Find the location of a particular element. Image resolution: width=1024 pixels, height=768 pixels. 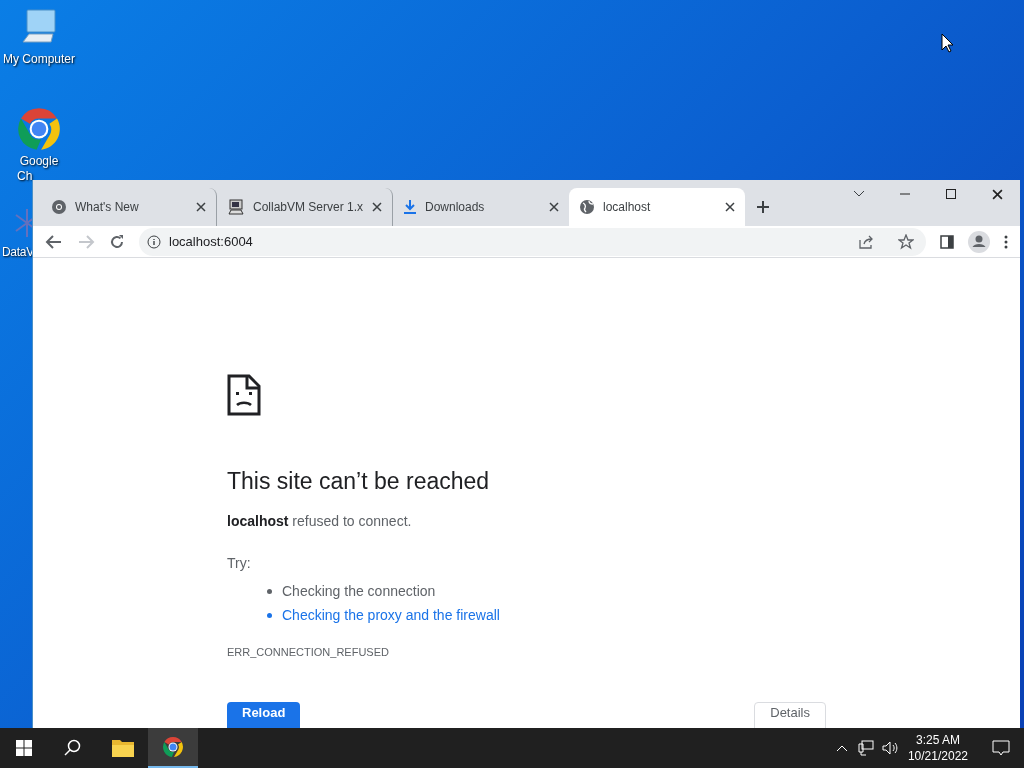

network-icon is located at coordinates (865, 748).